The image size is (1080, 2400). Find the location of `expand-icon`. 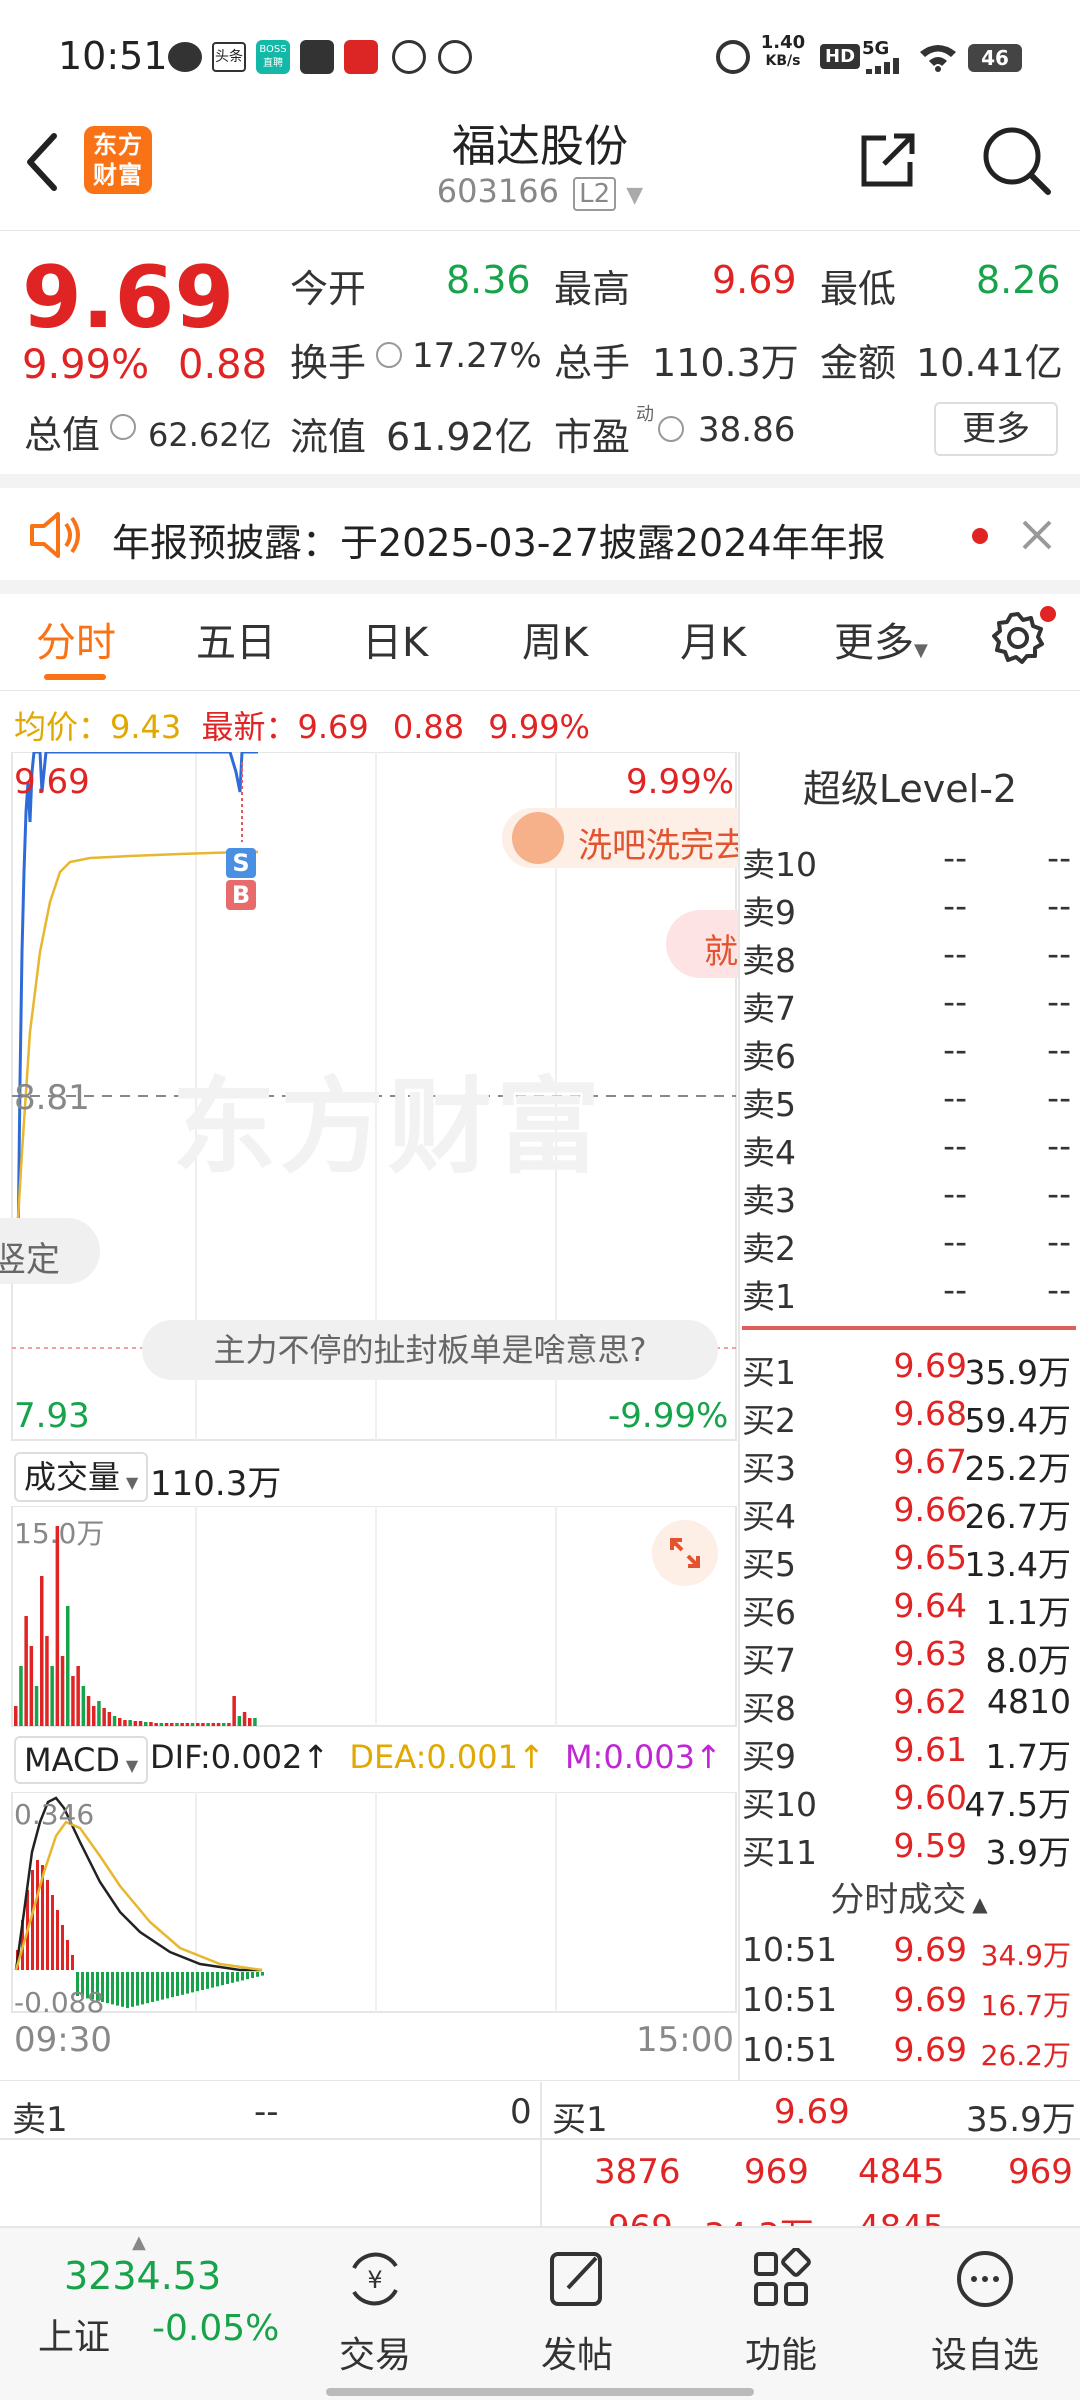

expand-icon is located at coordinates (685, 1553).